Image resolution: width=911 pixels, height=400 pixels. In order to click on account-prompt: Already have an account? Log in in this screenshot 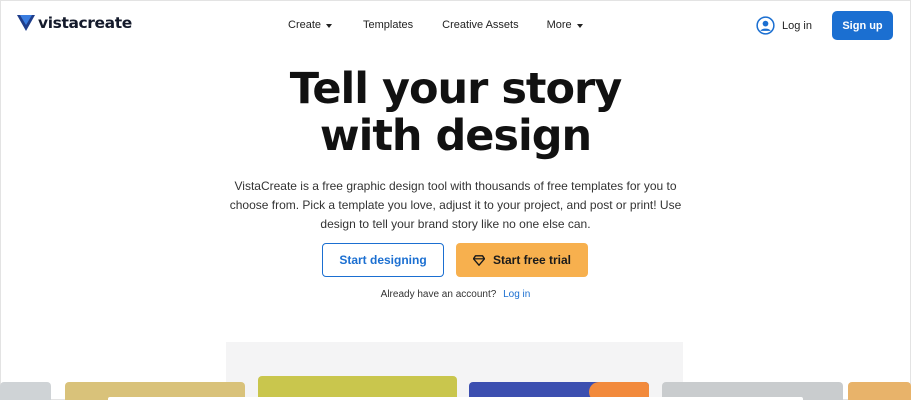, I will do `click(455, 294)`.